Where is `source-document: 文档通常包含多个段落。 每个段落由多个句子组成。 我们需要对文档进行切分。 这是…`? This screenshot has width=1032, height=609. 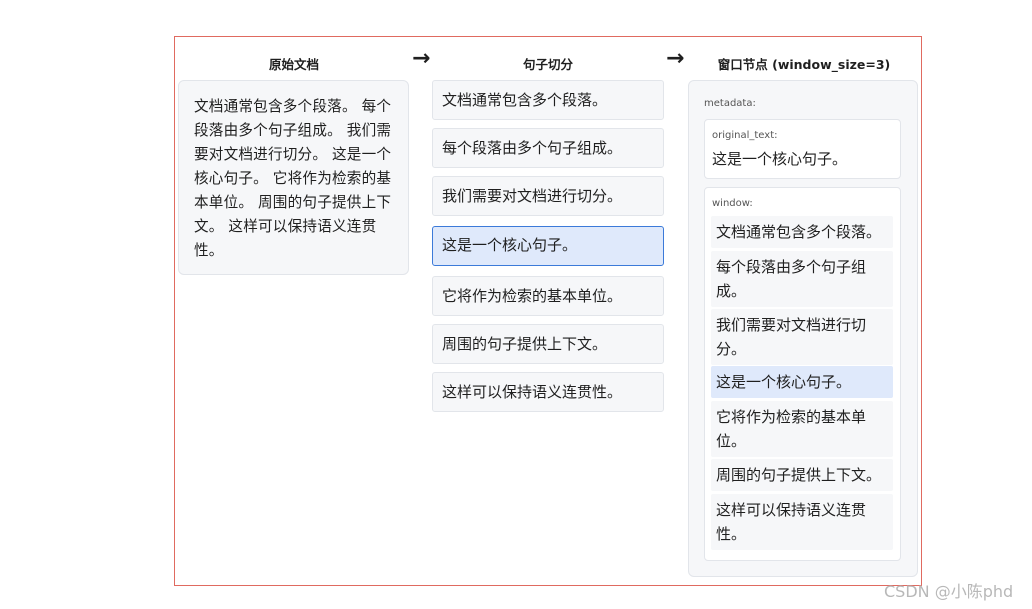 source-document: 文档通常包含多个段落。 每个段落由多个句子组成。 我们需要对文档进行切分。 这是… is located at coordinates (293, 177).